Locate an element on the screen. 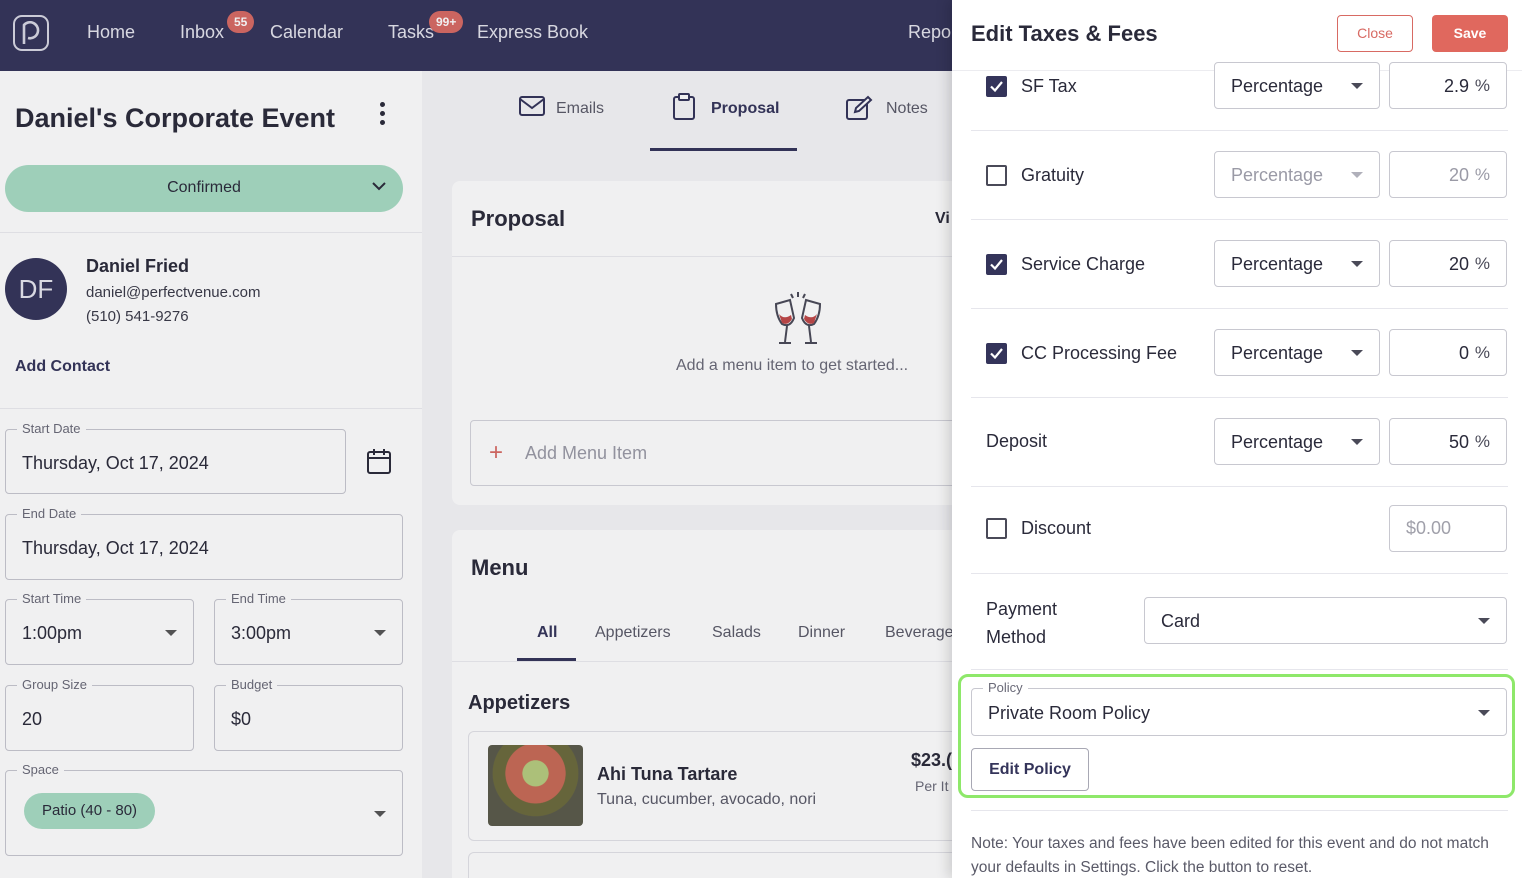  nav-tasks: Tasks is located at coordinates (411, 32).